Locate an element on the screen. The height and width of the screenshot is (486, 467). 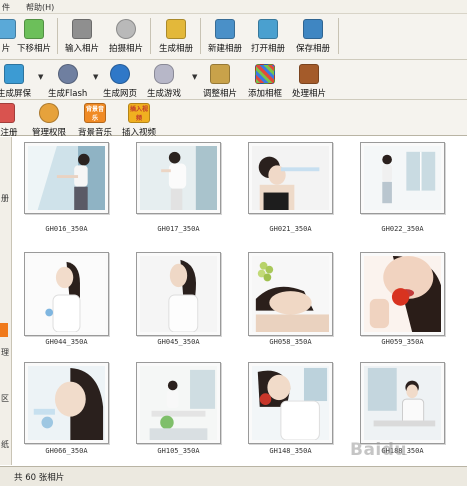
ie-browser-icon is located at coordinates (120, 74).